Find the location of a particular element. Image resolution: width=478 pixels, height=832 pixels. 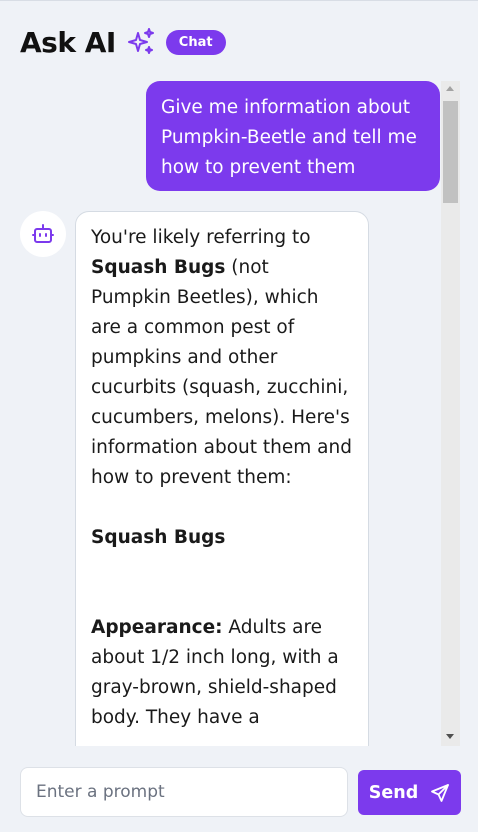

bot-avatar is located at coordinates (43, 234).